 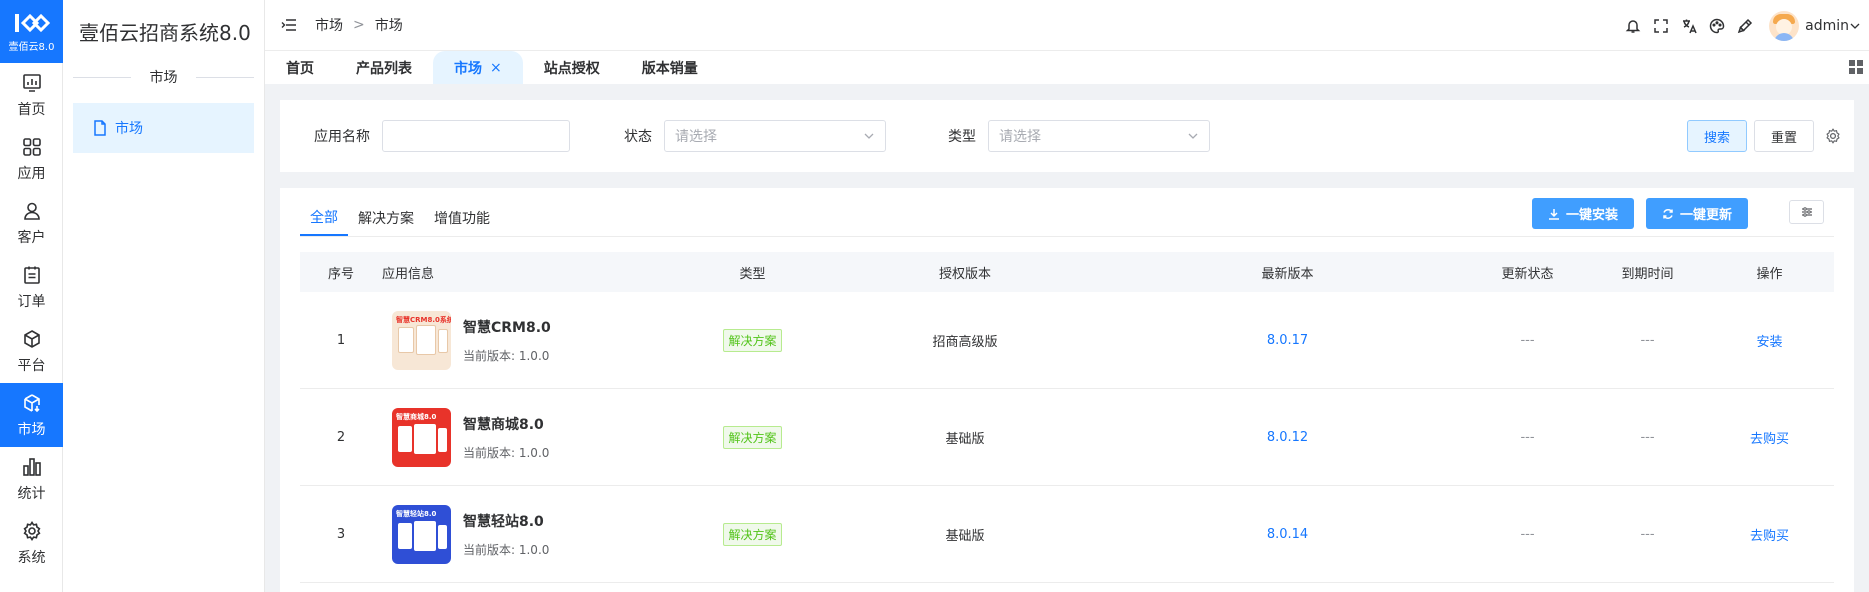 I want to click on breadcrumb-item: 市场, so click(x=329, y=25).